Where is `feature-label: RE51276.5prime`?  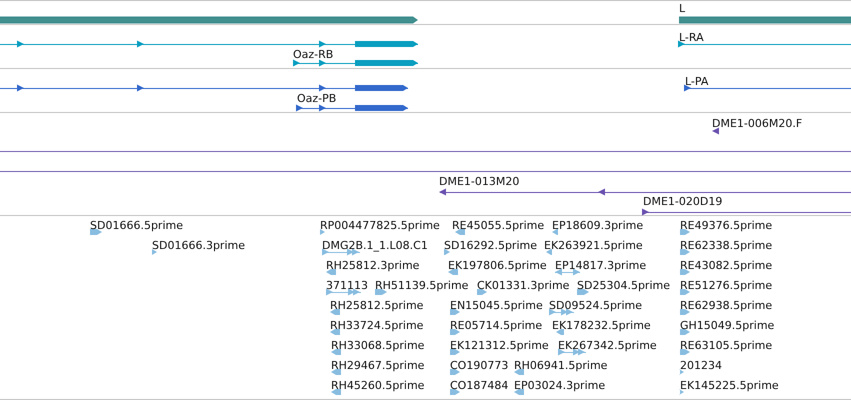
feature-label: RE51276.5prime is located at coordinates (726, 285).